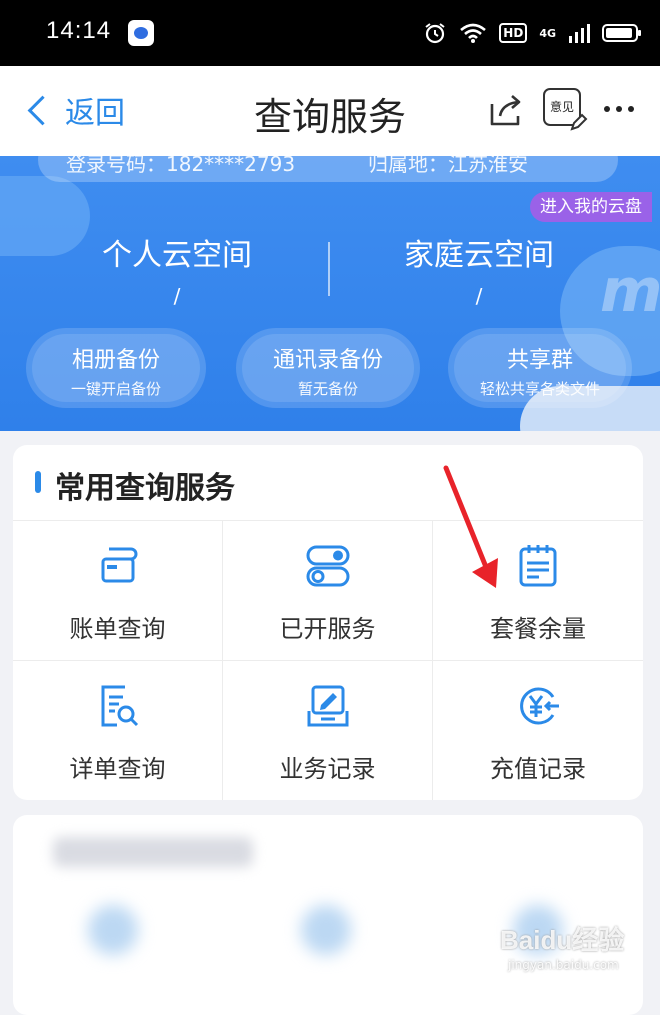 Image resolution: width=660 pixels, height=1015 pixels. What do you see at coordinates (579, 33) in the screenshot?
I see `signal-icon` at bounding box center [579, 33].